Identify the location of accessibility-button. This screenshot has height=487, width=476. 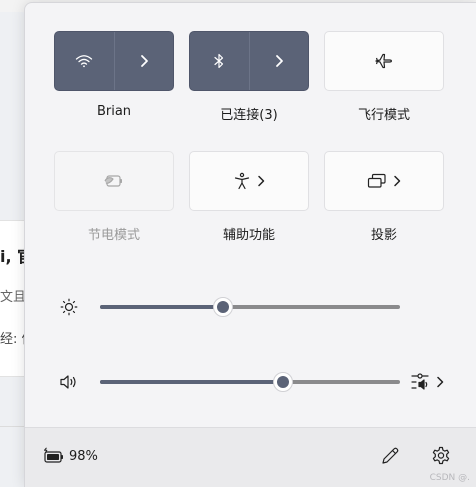
(249, 181).